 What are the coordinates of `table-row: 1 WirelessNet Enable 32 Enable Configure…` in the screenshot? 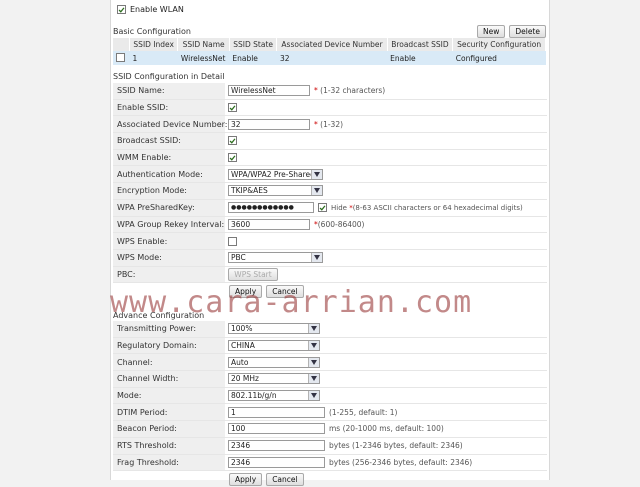 It's located at (329, 58).